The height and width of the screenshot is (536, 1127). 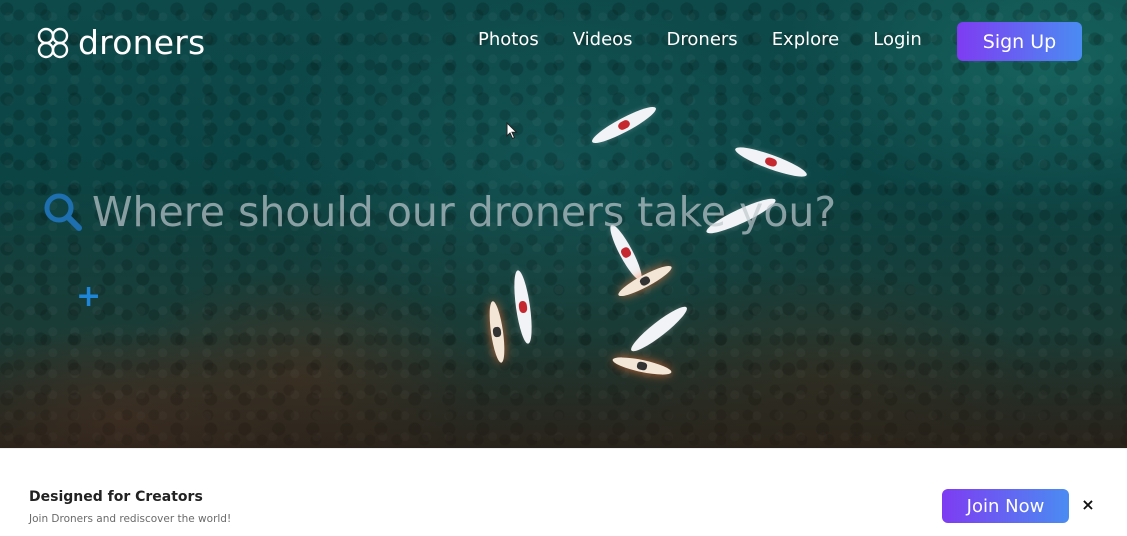 I want to click on search-input, so click(x=492, y=212).